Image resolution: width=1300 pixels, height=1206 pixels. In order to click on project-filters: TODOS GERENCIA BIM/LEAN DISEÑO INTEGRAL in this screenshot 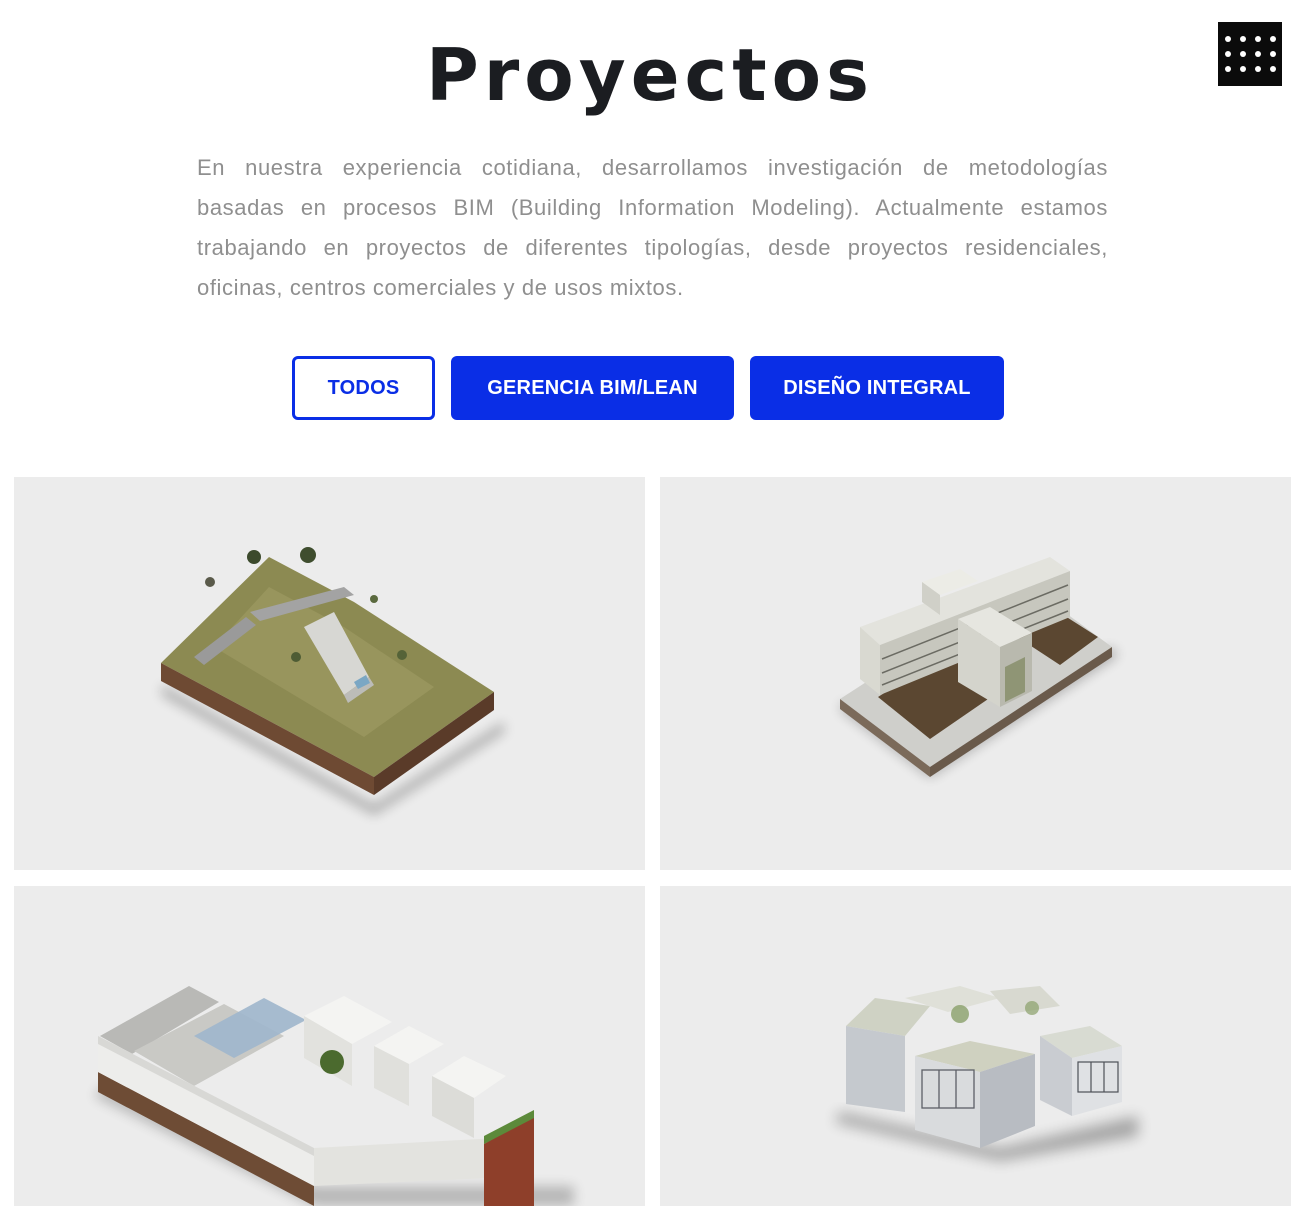, I will do `click(650, 388)`.